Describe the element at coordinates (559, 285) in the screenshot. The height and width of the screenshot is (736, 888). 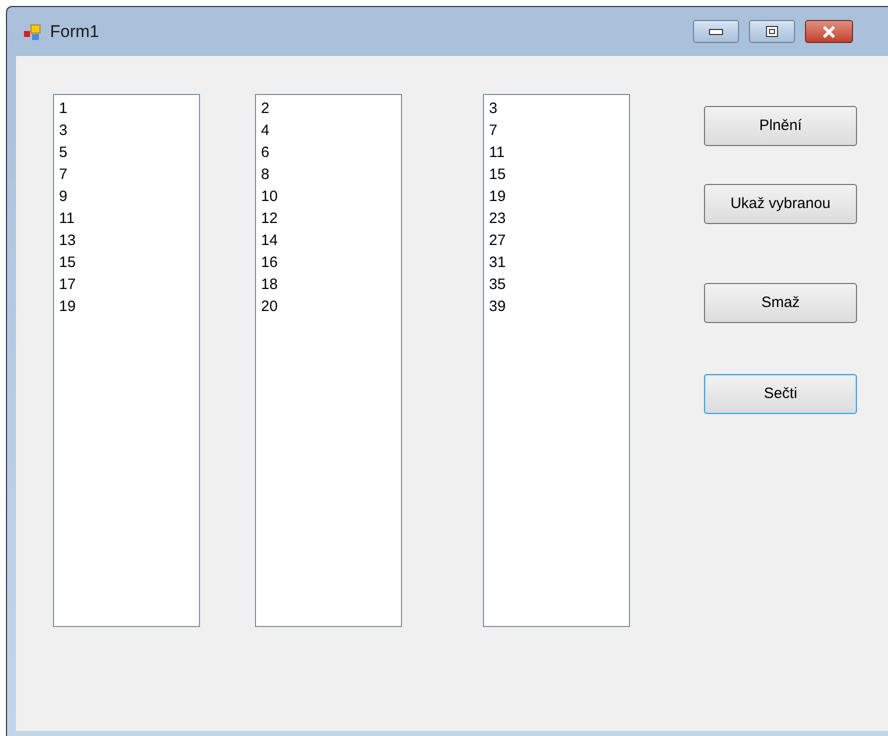
I see `list-item: 35` at that location.